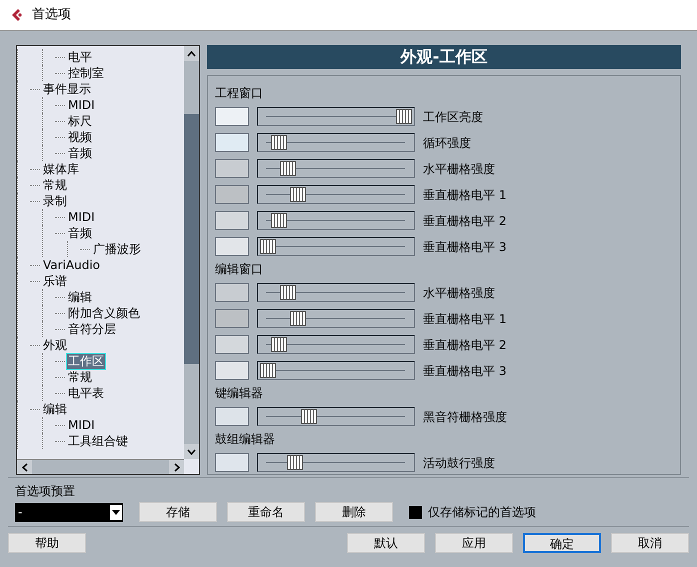 The width and height of the screenshot is (697, 567). I want to click on scroll-up-icon, so click(191, 53).